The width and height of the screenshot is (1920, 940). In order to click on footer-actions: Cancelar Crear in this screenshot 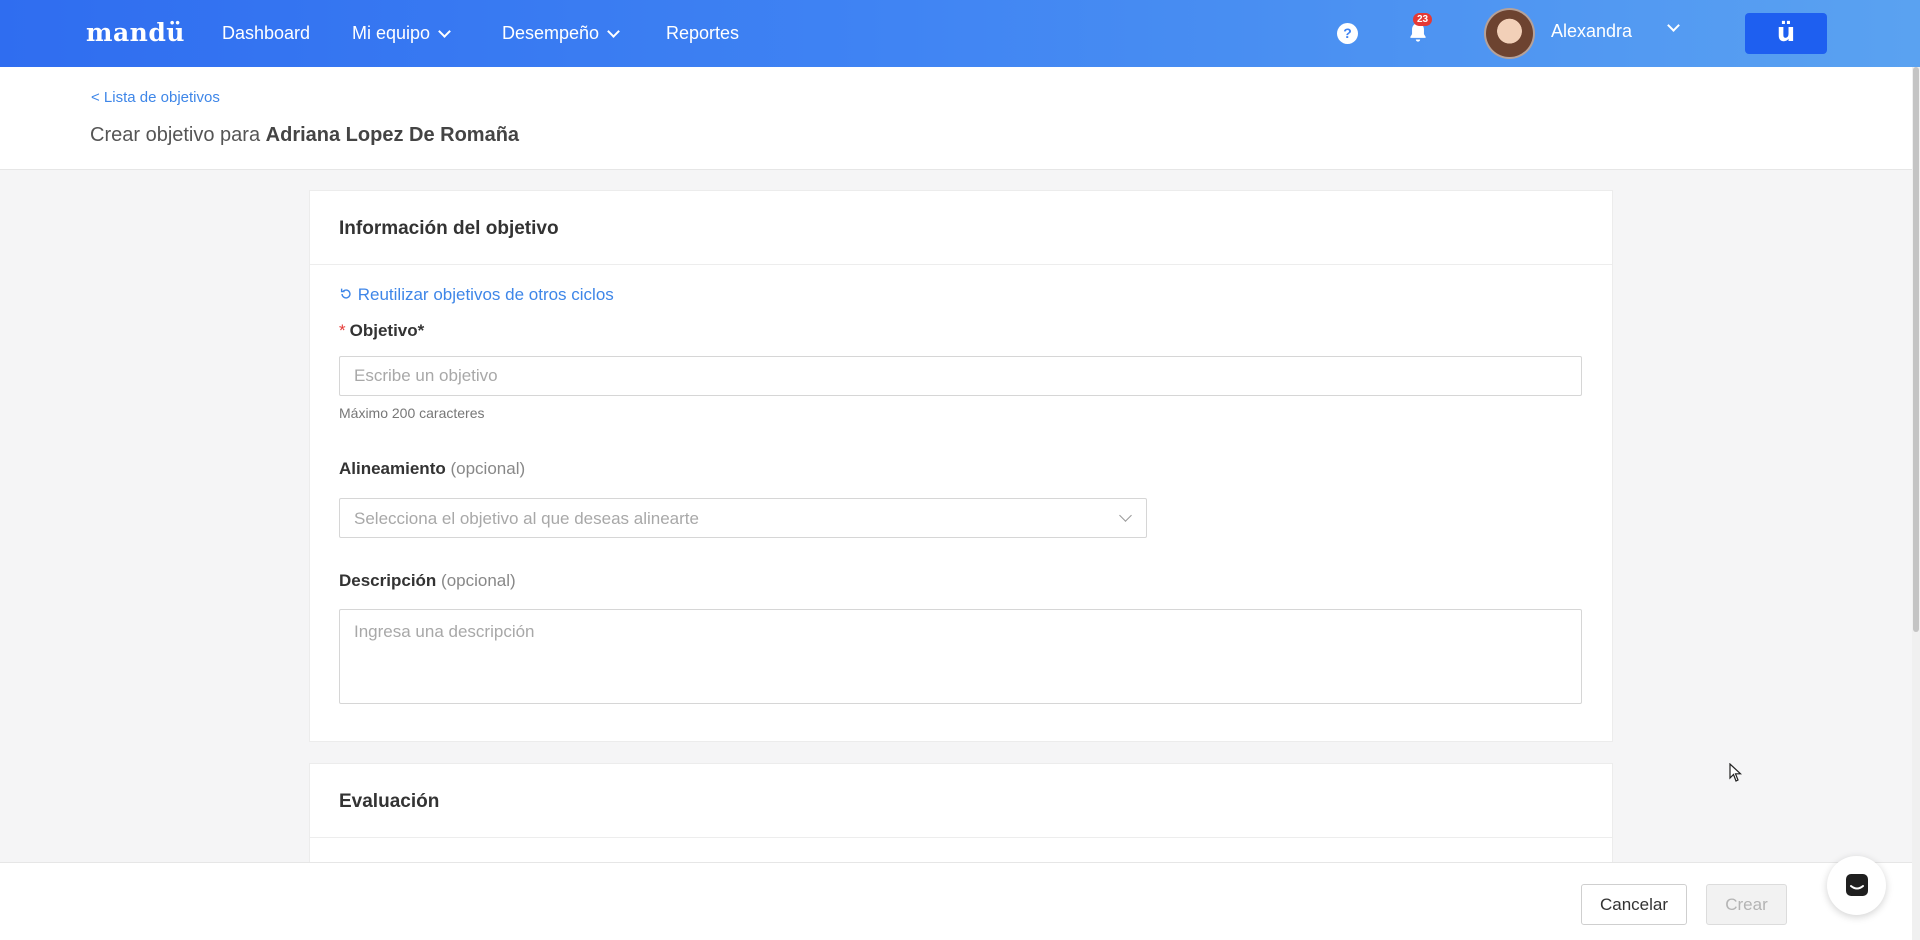, I will do `click(956, 901)`.